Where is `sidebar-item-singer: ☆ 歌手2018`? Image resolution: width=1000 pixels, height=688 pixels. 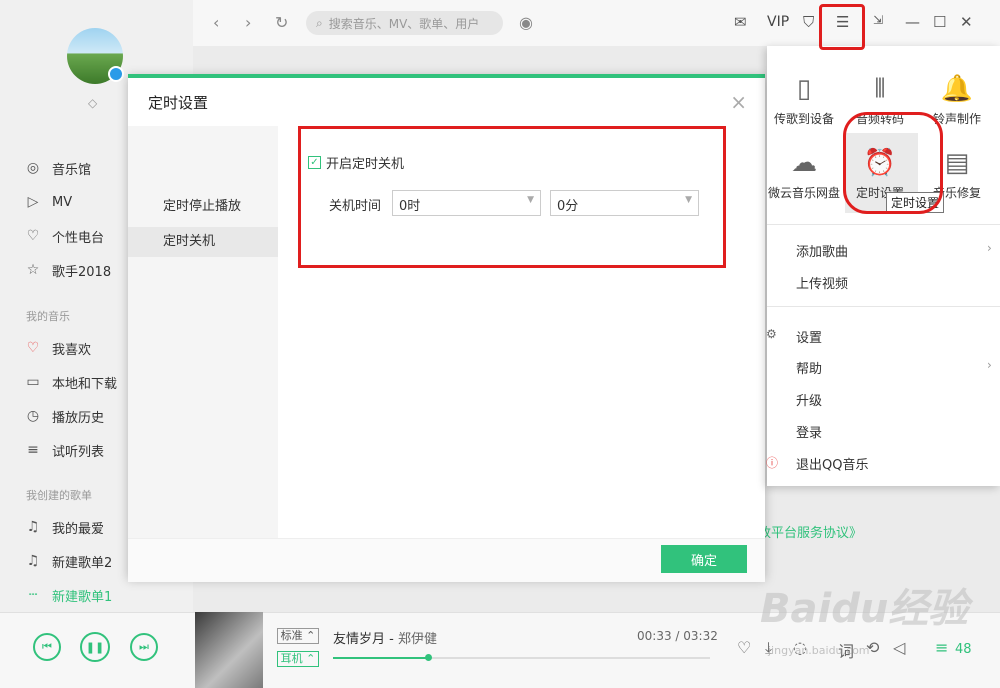 sidebar-item-singer: ☆ 歌手2018 is located at coordinates (67, 270).